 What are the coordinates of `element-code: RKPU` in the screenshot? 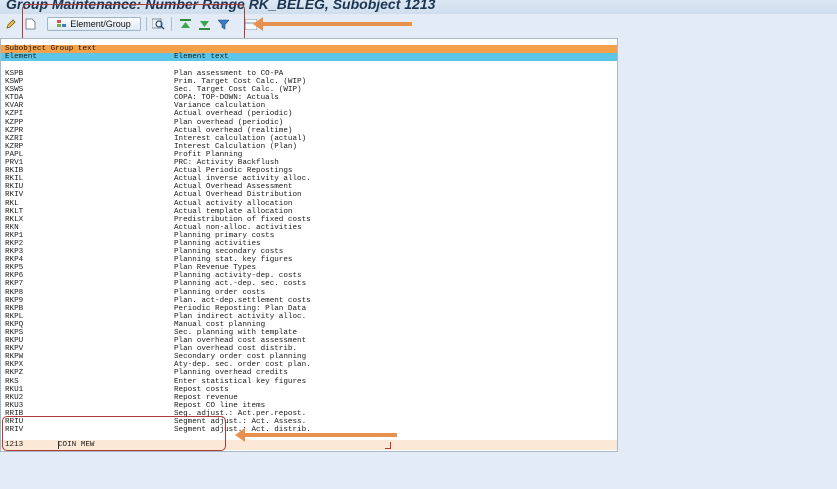 It's located at (14, 341).